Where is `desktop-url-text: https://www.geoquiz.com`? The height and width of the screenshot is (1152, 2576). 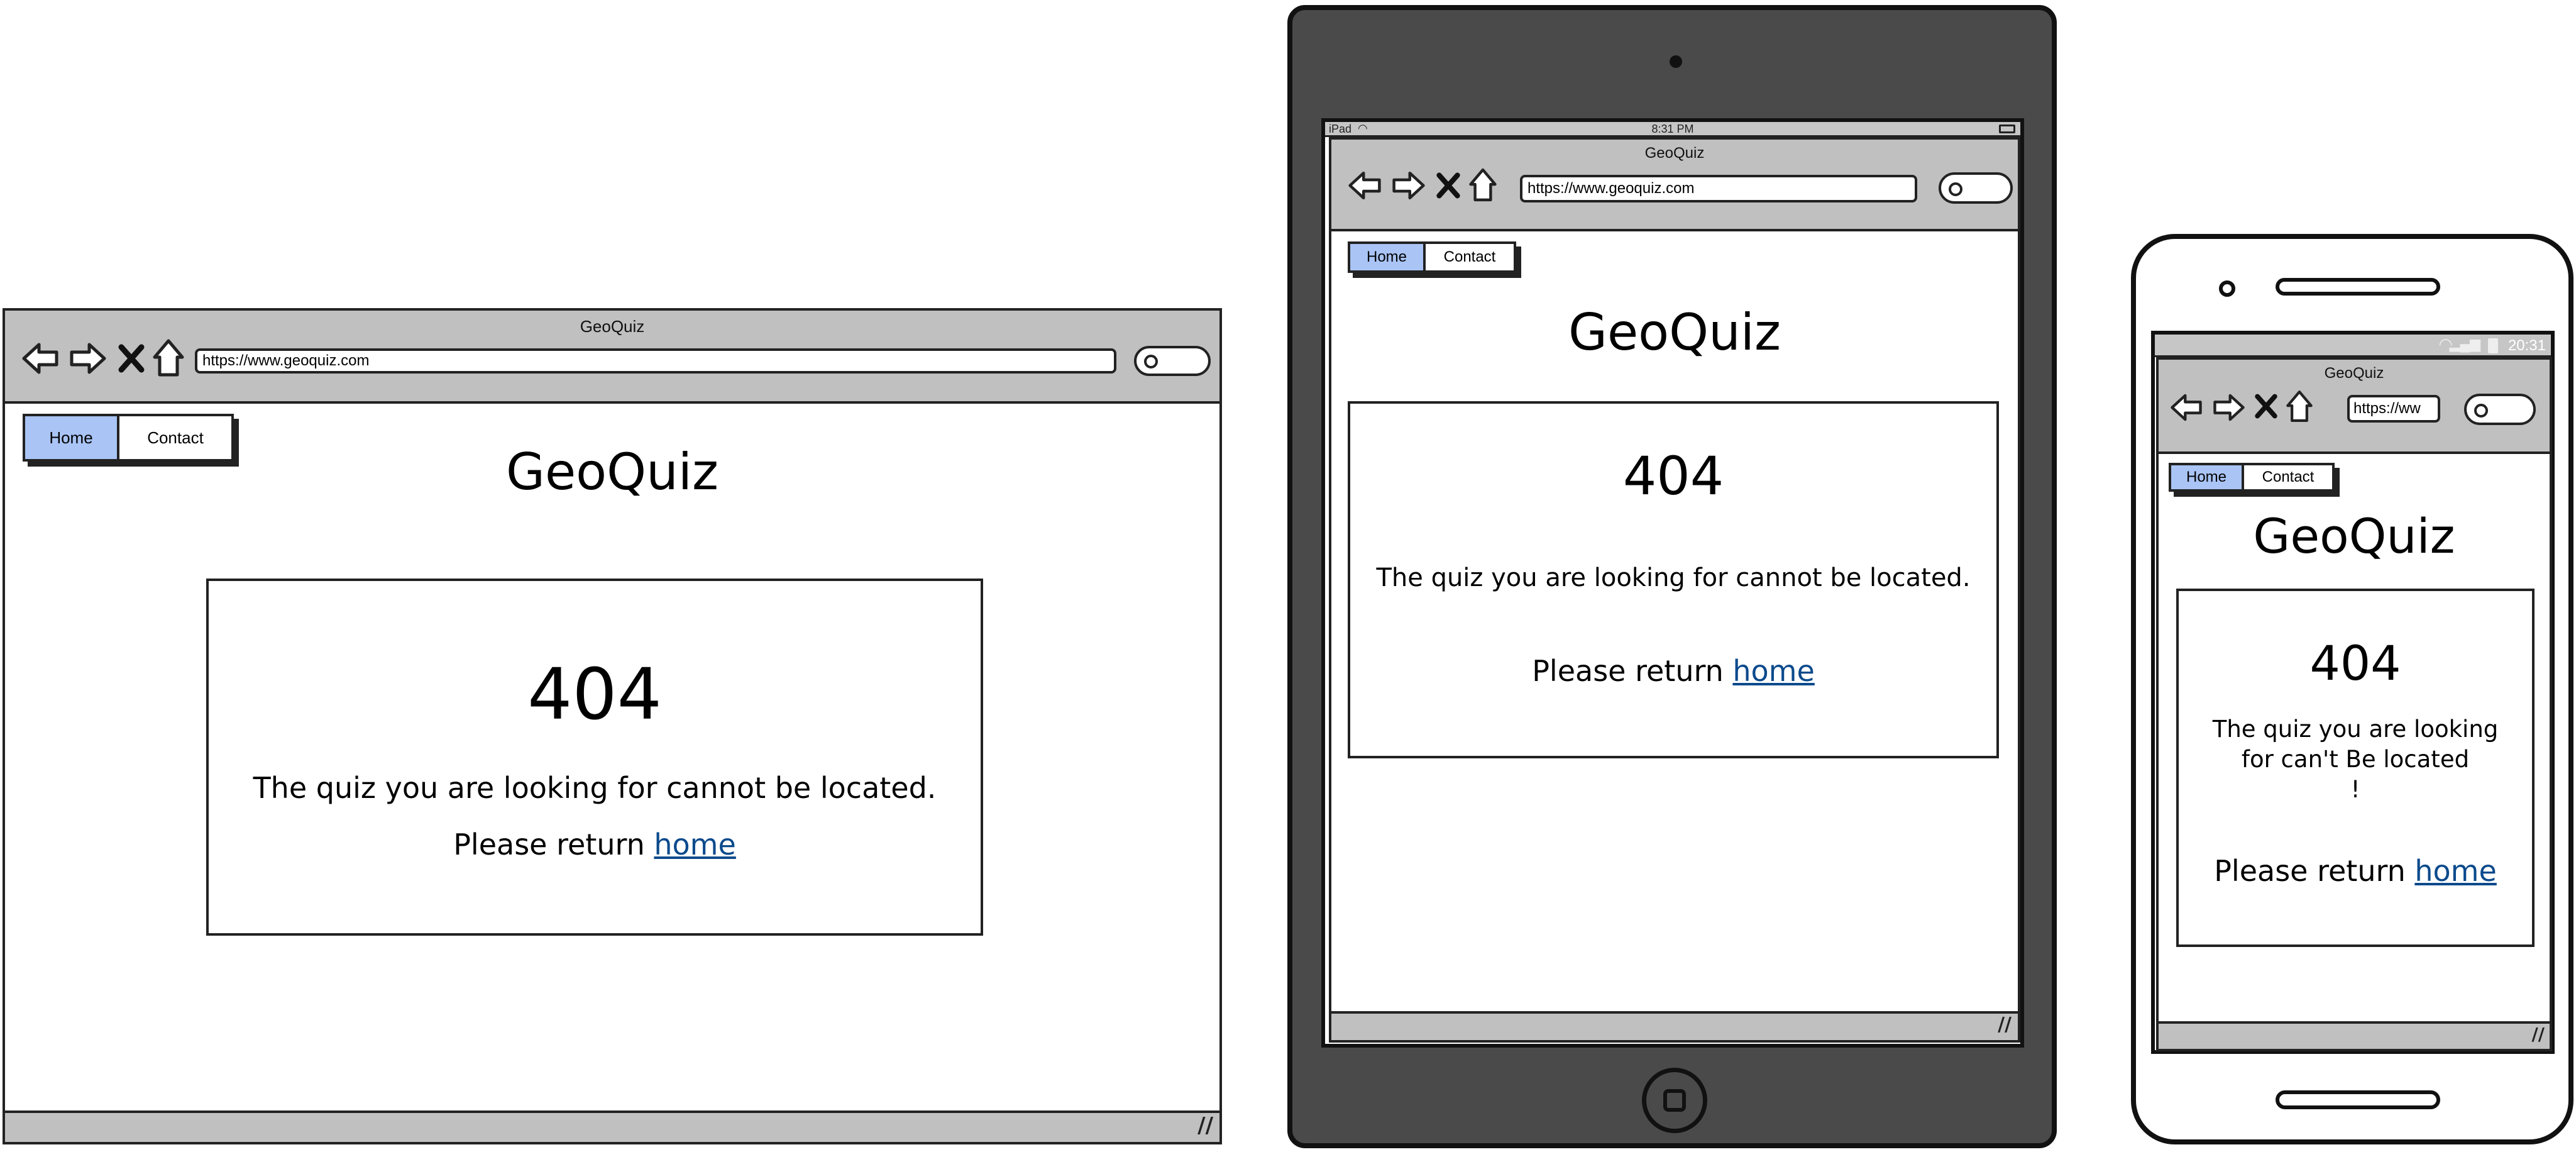
desktop-url-text: https://www.geoquiz.com is located at coordinates (286, 360).